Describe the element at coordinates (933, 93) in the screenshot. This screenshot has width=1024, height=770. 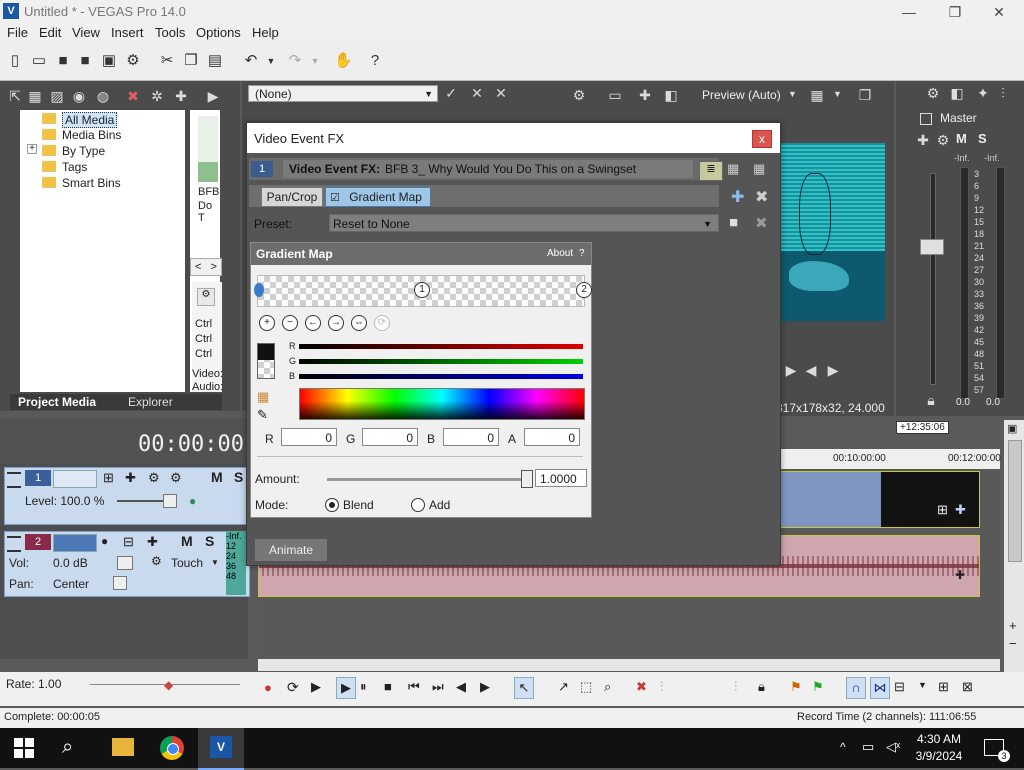
I see `master-properties-gear-icon: ⚙` at that location.